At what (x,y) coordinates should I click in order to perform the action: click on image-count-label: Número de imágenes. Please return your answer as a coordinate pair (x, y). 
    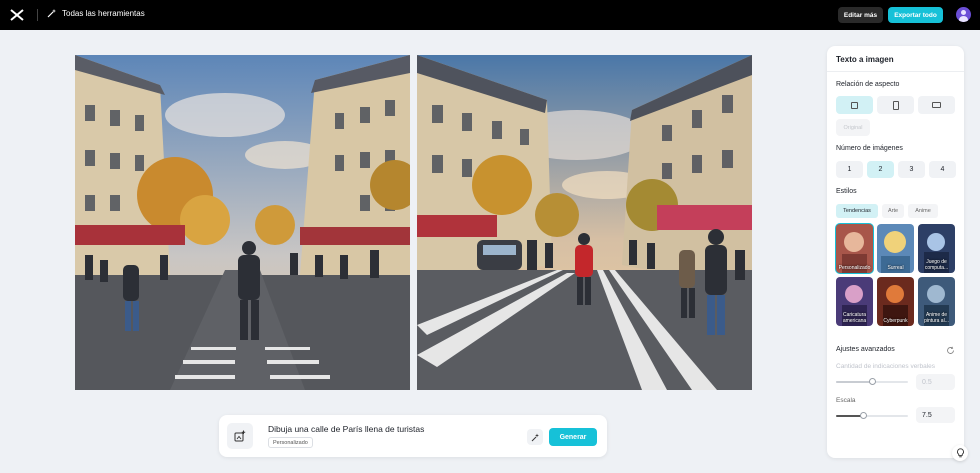
    Looking at the image, I should click on (869, 148).